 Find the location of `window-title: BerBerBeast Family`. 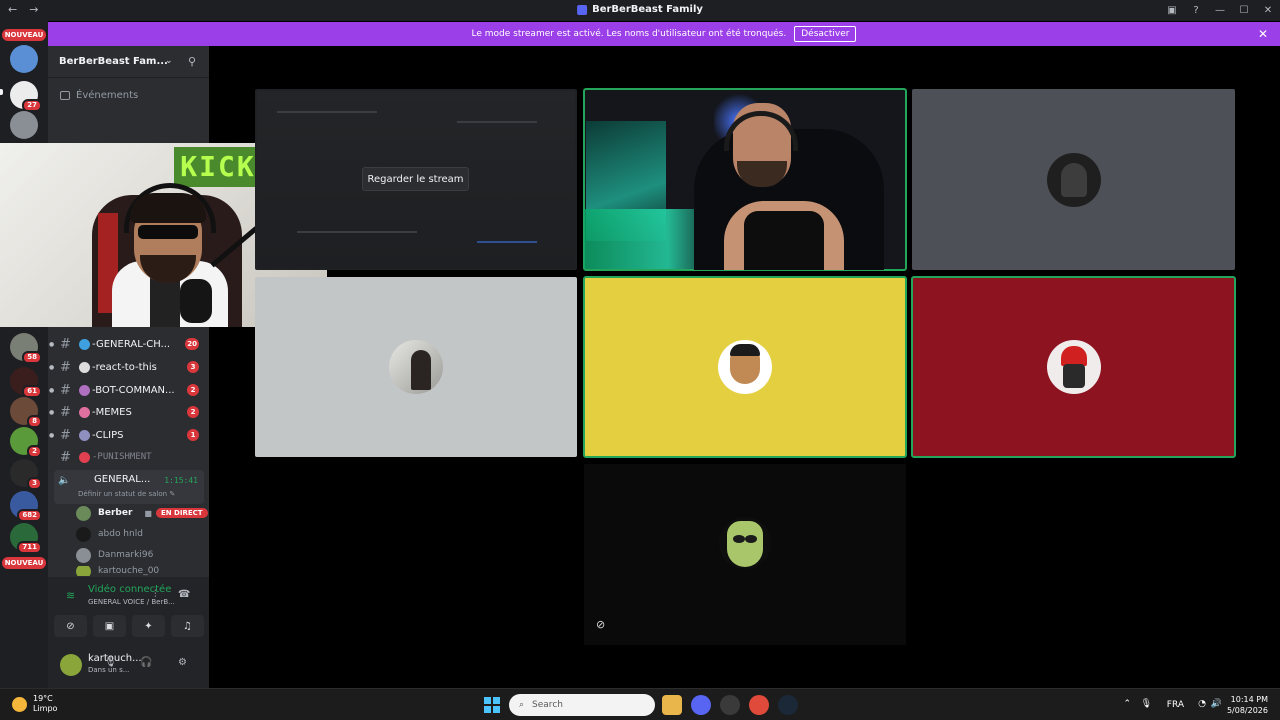

window-title: BerBerBeast Family is located at coordinates (640, 9).